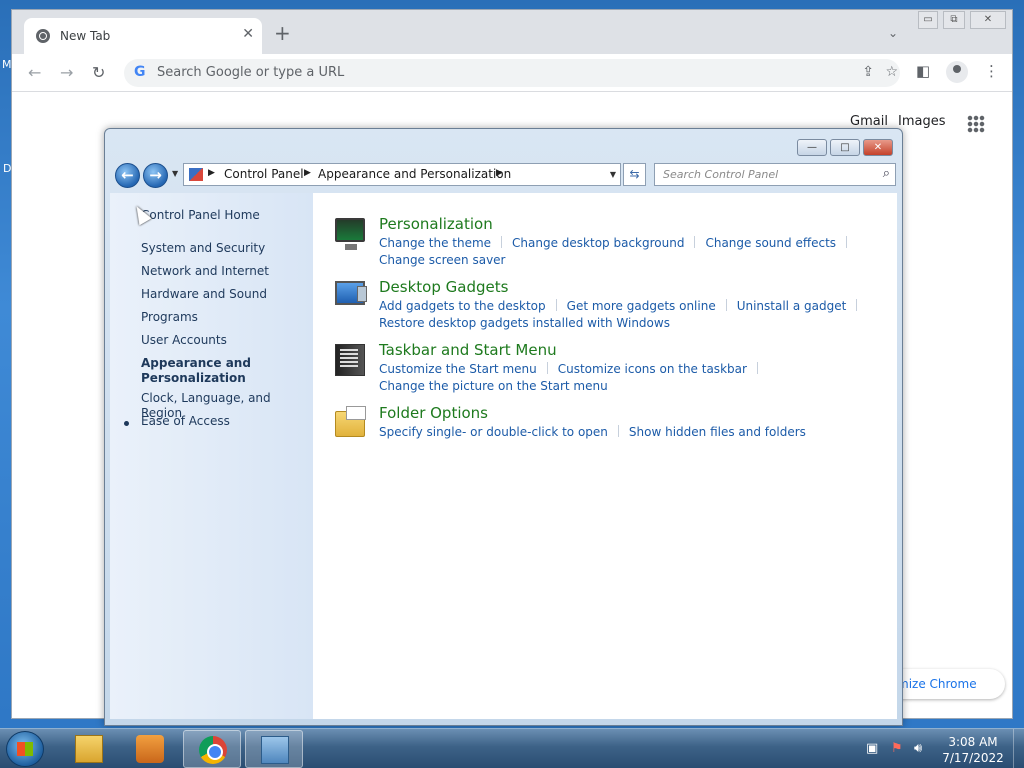  What do you see at coordinates (462, 306) in the screenshot?
I see `task-link: Add gadgets to the desktop` at bounding box center [462, 306].